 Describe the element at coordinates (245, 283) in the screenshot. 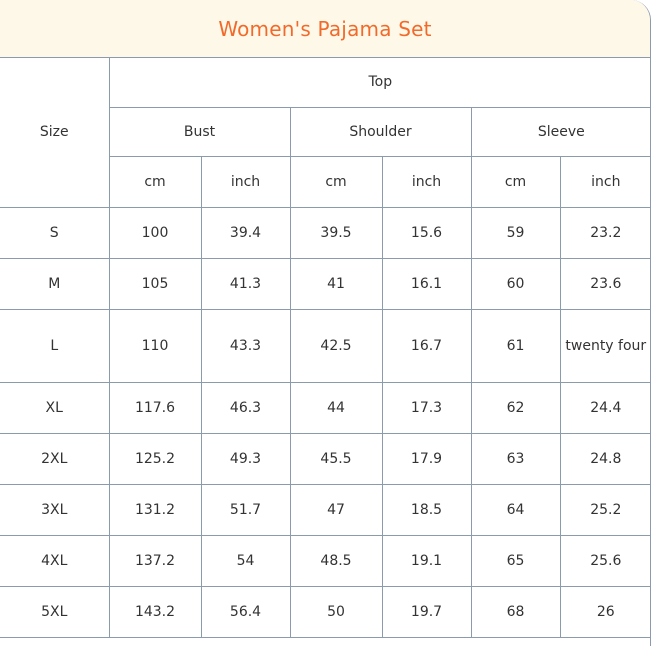

I see `table-cell: 41.3` at that location.